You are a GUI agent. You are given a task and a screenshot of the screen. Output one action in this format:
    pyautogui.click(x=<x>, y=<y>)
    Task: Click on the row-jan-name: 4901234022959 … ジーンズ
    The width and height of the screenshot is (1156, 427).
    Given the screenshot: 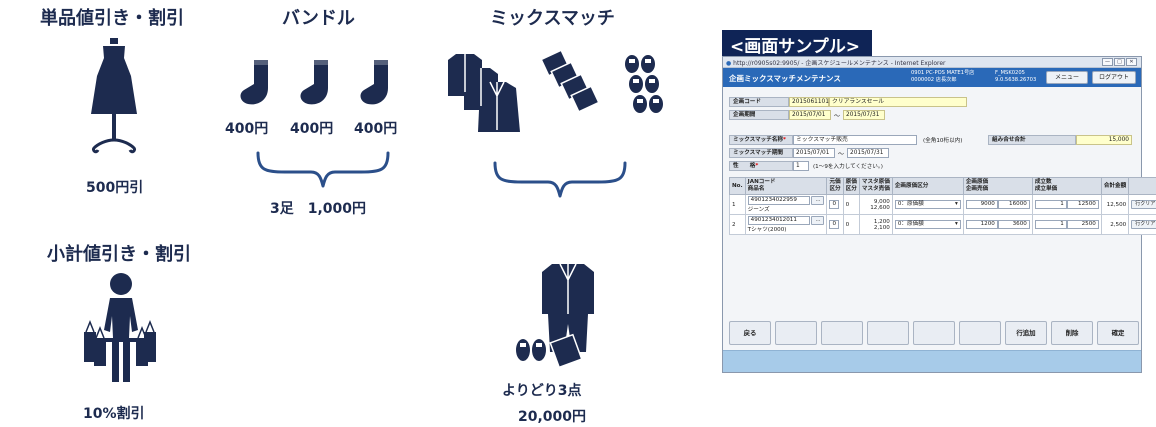 What is the action you would take?
    pyautogui.click(x=786, y=204)
    